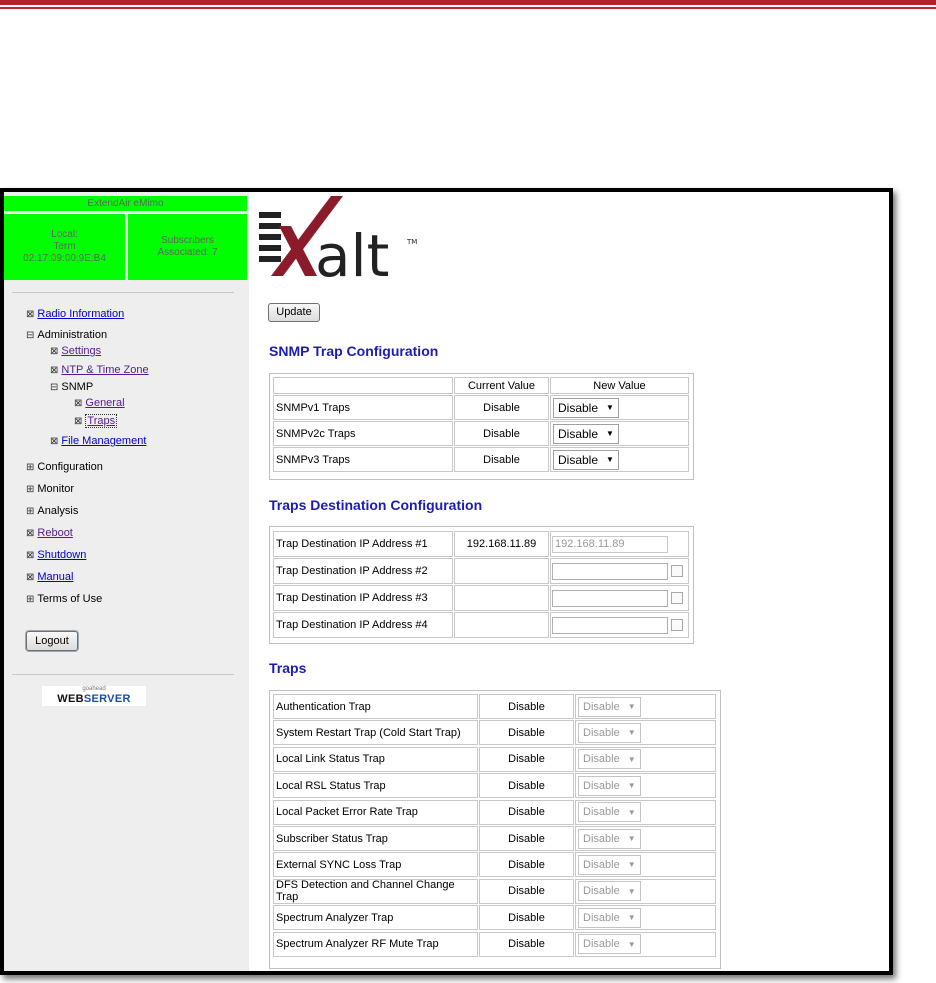 Image resolution: width=936 pixels, height=983 pixels. I want to click on nav-terms-of-use: ⊞ Terms of Use, so click(64, 599).